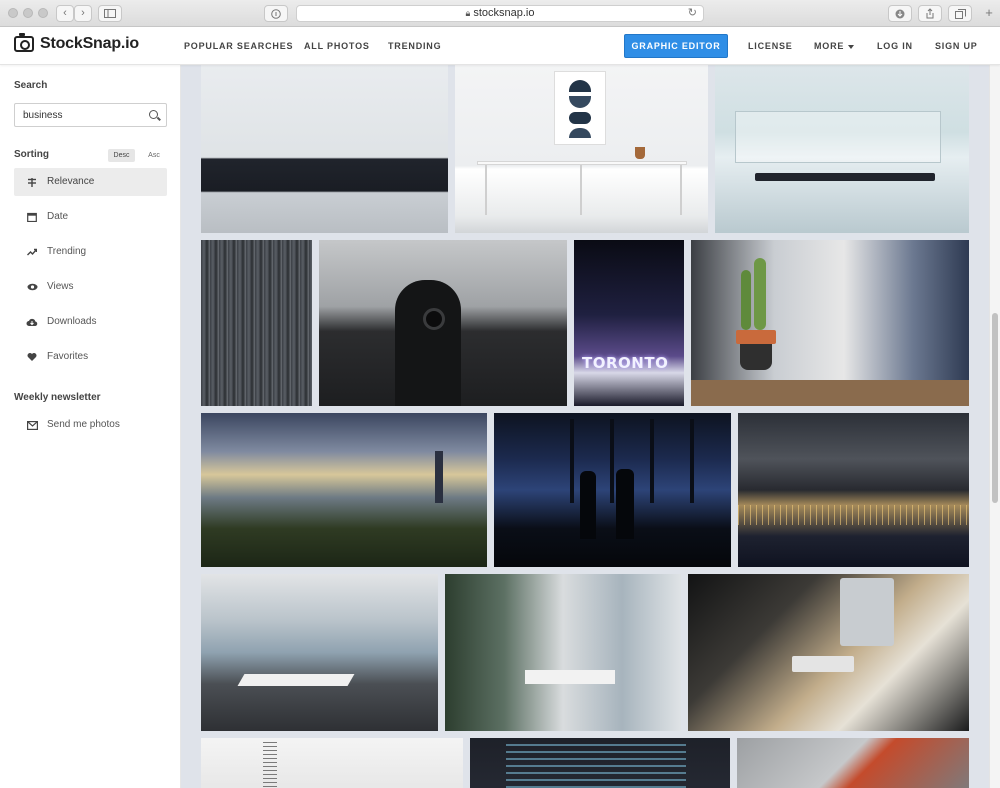 The height and width of the screenshot is (788, 1000). I want to click on photo-white-desk-art, so click(581, 149).